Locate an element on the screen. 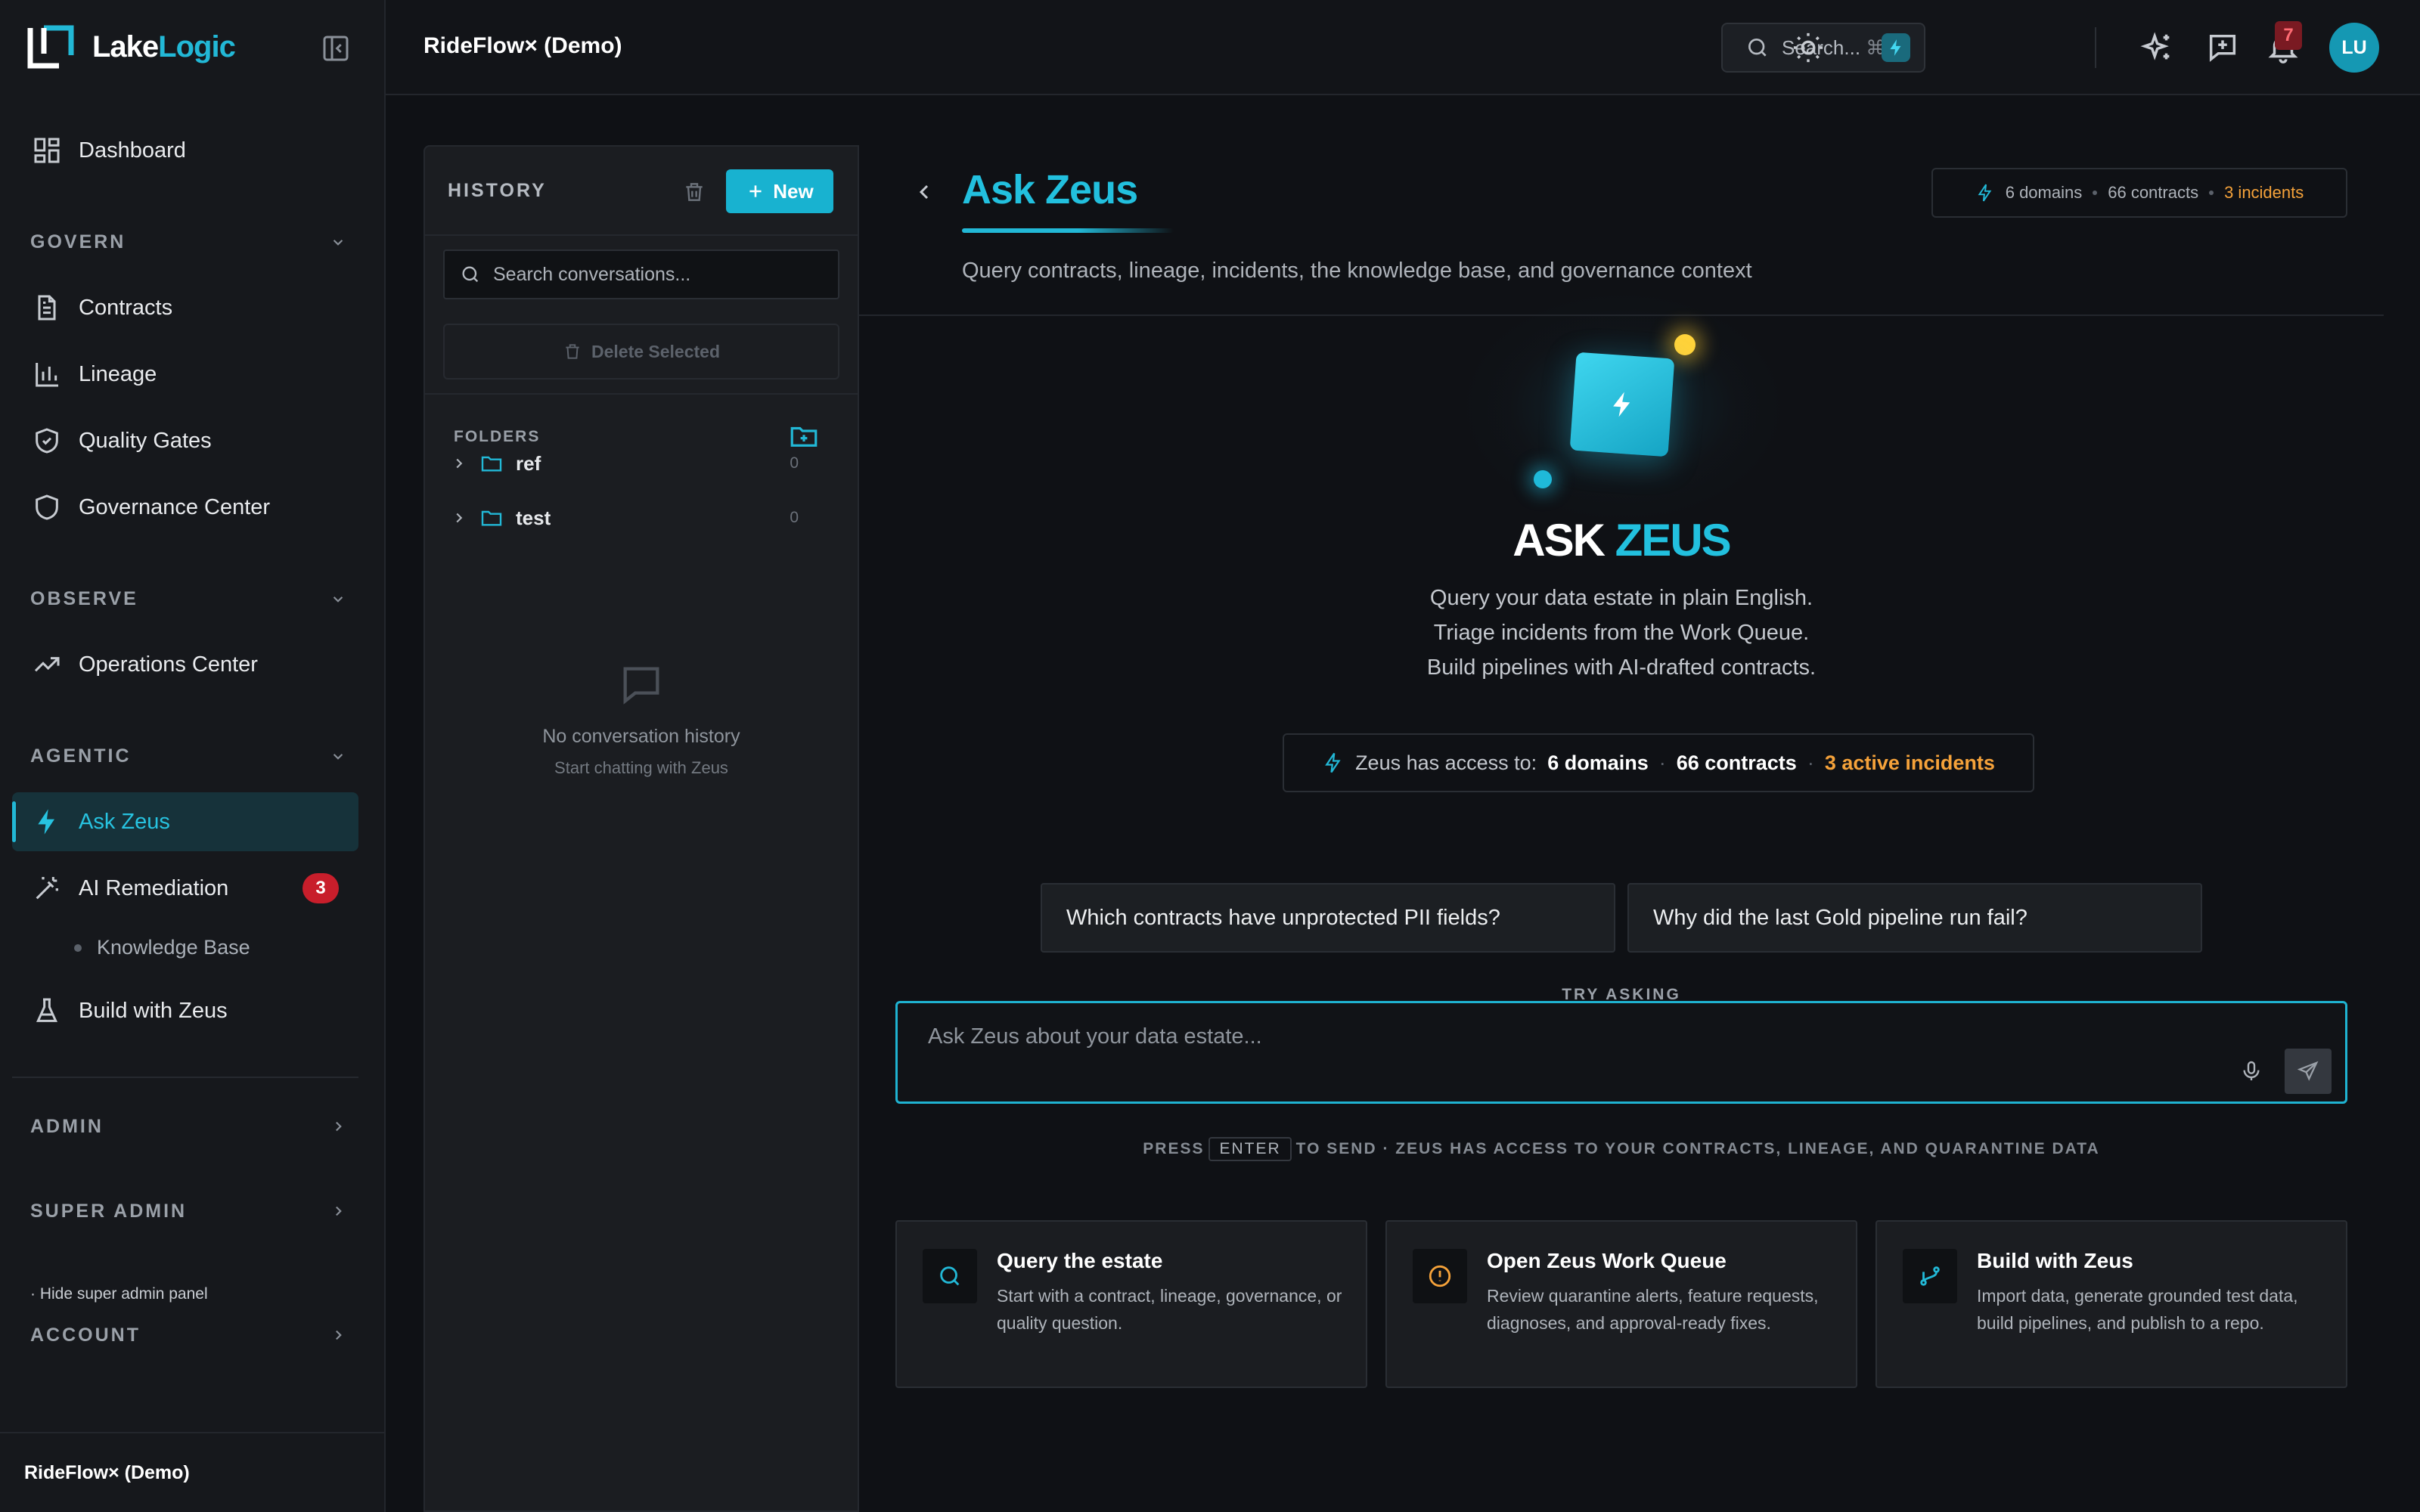 Image resolution: width=2420 pixels, height=1512 pixels. zeus-cube-icon is located at coordinates (1622, 404).